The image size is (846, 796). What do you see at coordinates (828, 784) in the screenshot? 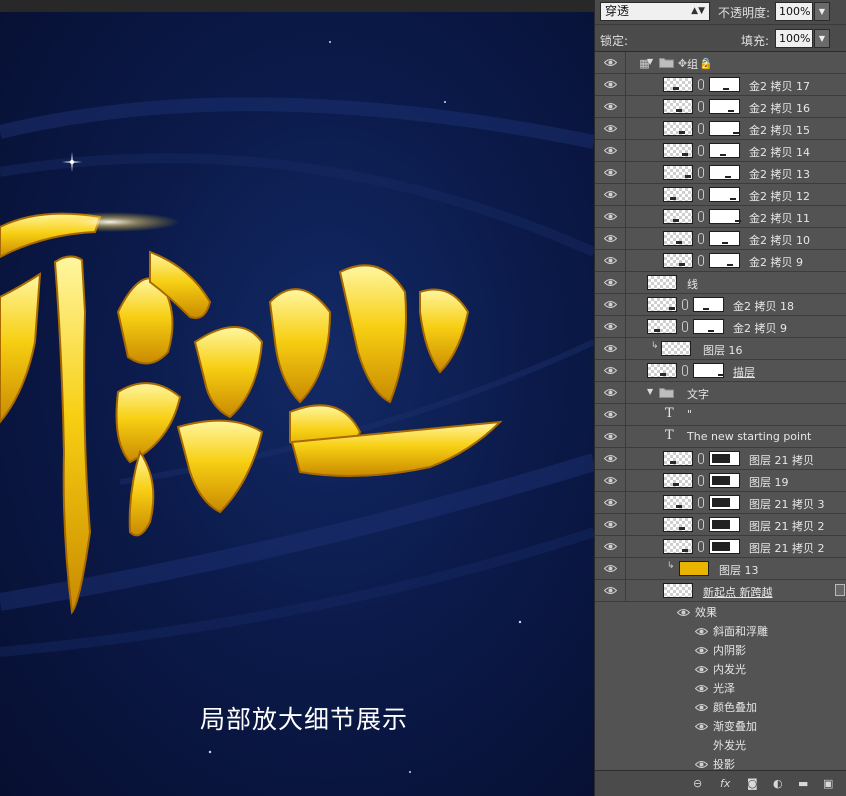
I see `new-layer-icon: ▣` at bounding box center [828, 784].